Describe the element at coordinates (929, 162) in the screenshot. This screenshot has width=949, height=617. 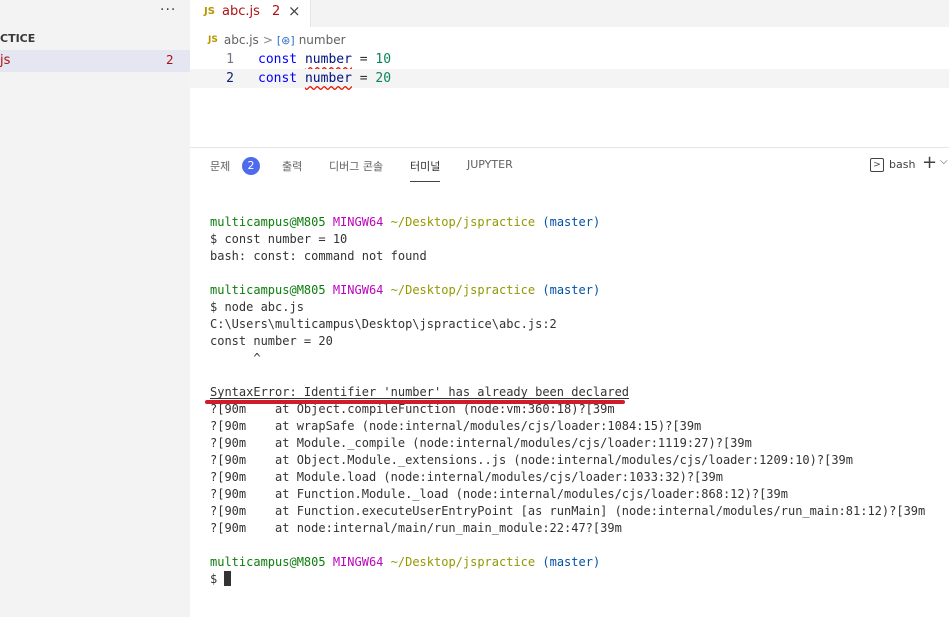
I see `add-terminal-icon: +` at that location.